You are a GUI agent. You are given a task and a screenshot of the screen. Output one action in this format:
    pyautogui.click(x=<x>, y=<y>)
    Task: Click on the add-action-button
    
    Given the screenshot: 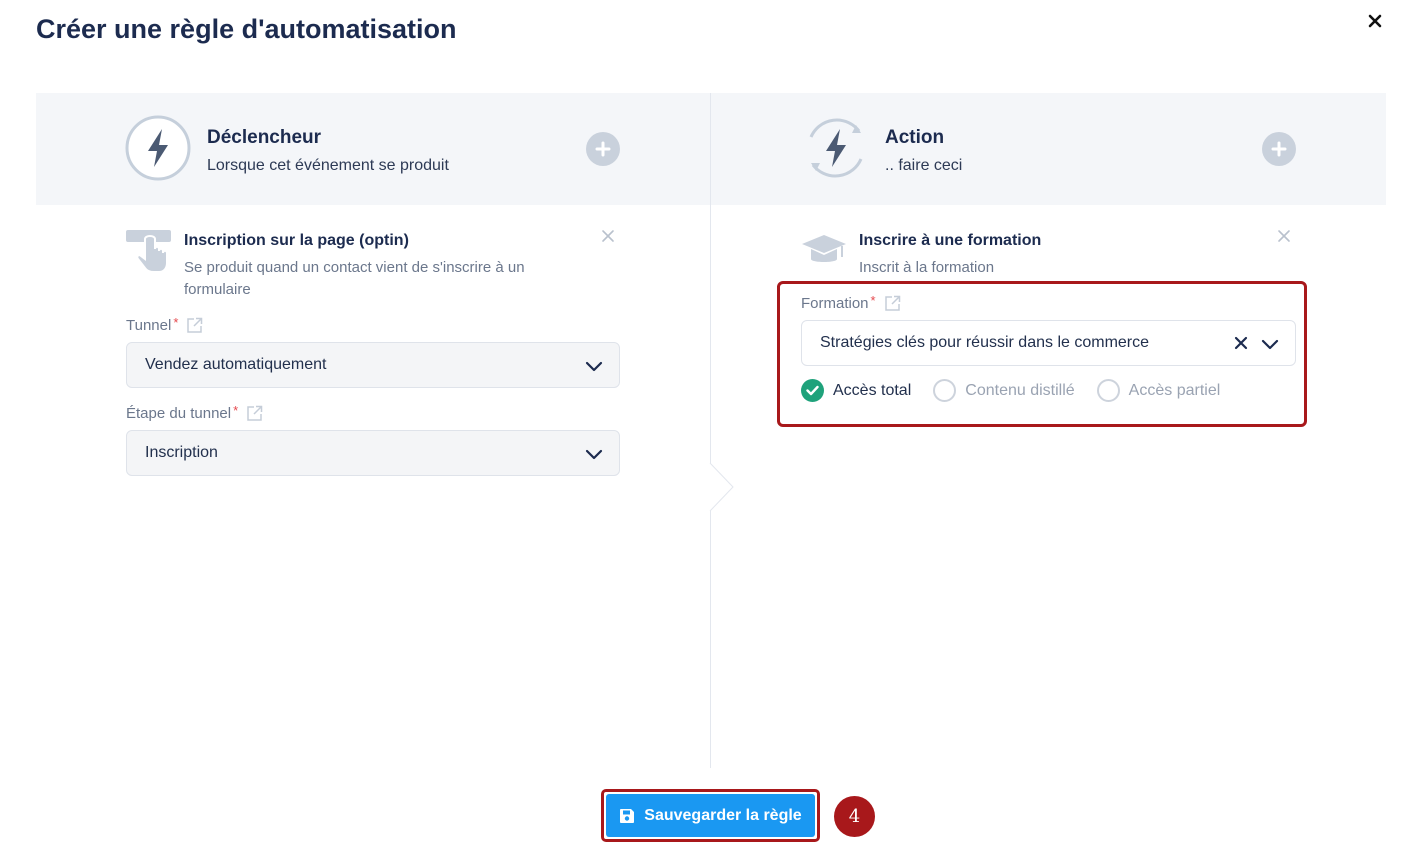 What is the action you would take?
    pyautogui.click(x=1279, y=149)
    